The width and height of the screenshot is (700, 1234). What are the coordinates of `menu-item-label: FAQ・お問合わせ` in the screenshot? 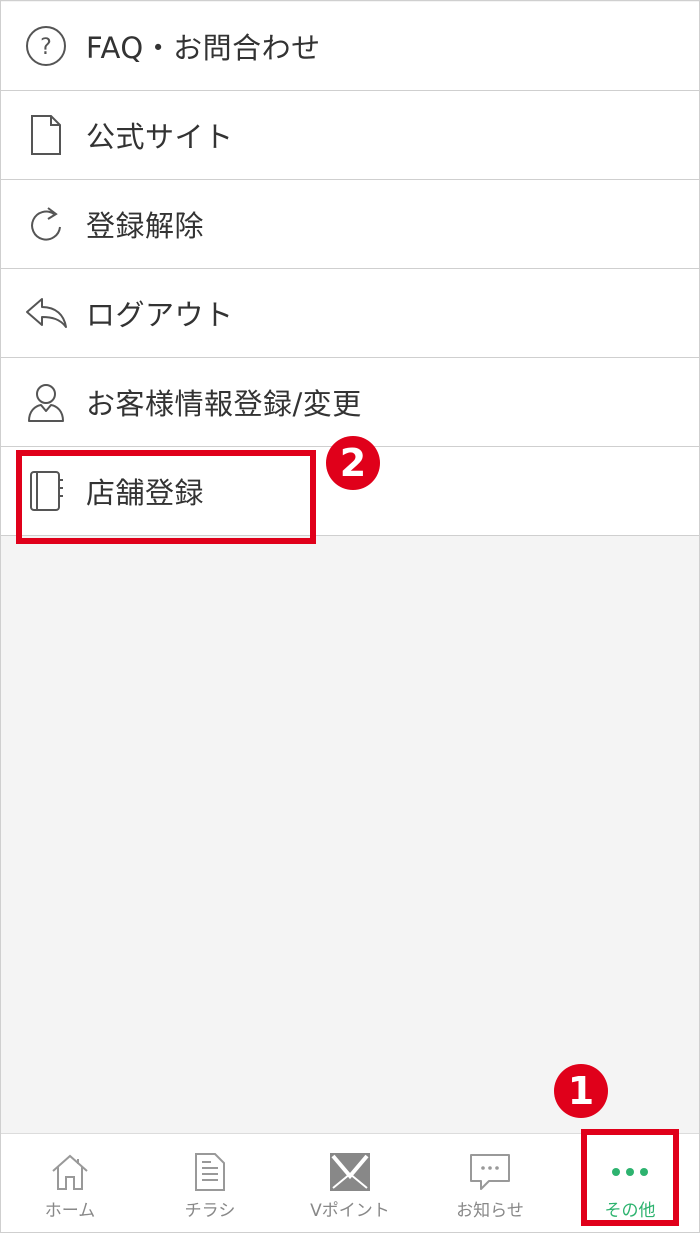 It's located at (203, 48).